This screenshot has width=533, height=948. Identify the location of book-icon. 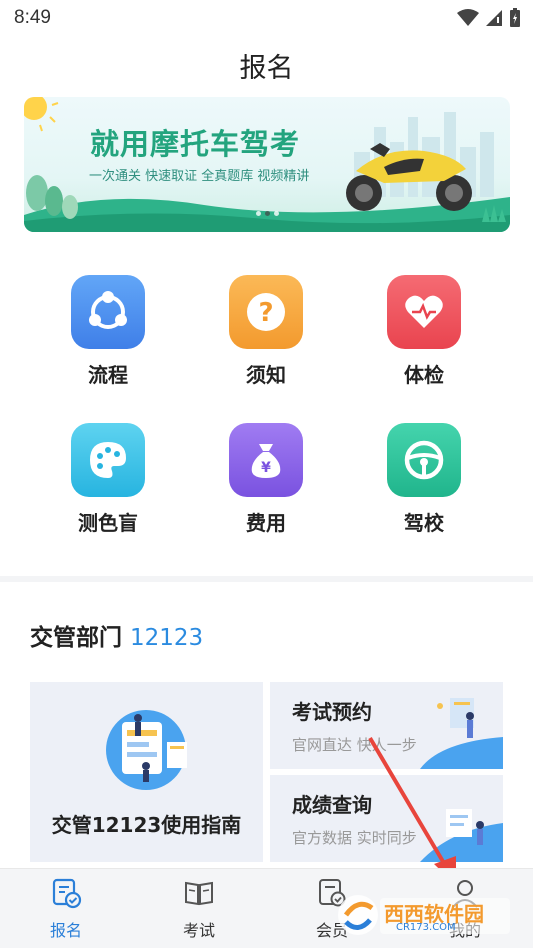
(199, 893).